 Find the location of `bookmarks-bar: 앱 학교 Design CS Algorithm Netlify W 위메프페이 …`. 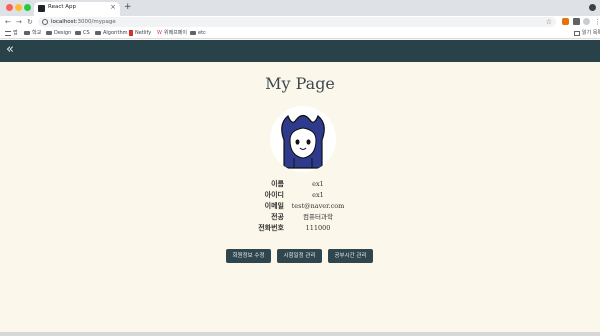

bookmarks-bar: 앱 학교 Design CS Algorithm Netlify W 위메프페이 … is located at coordinates (300, 33).